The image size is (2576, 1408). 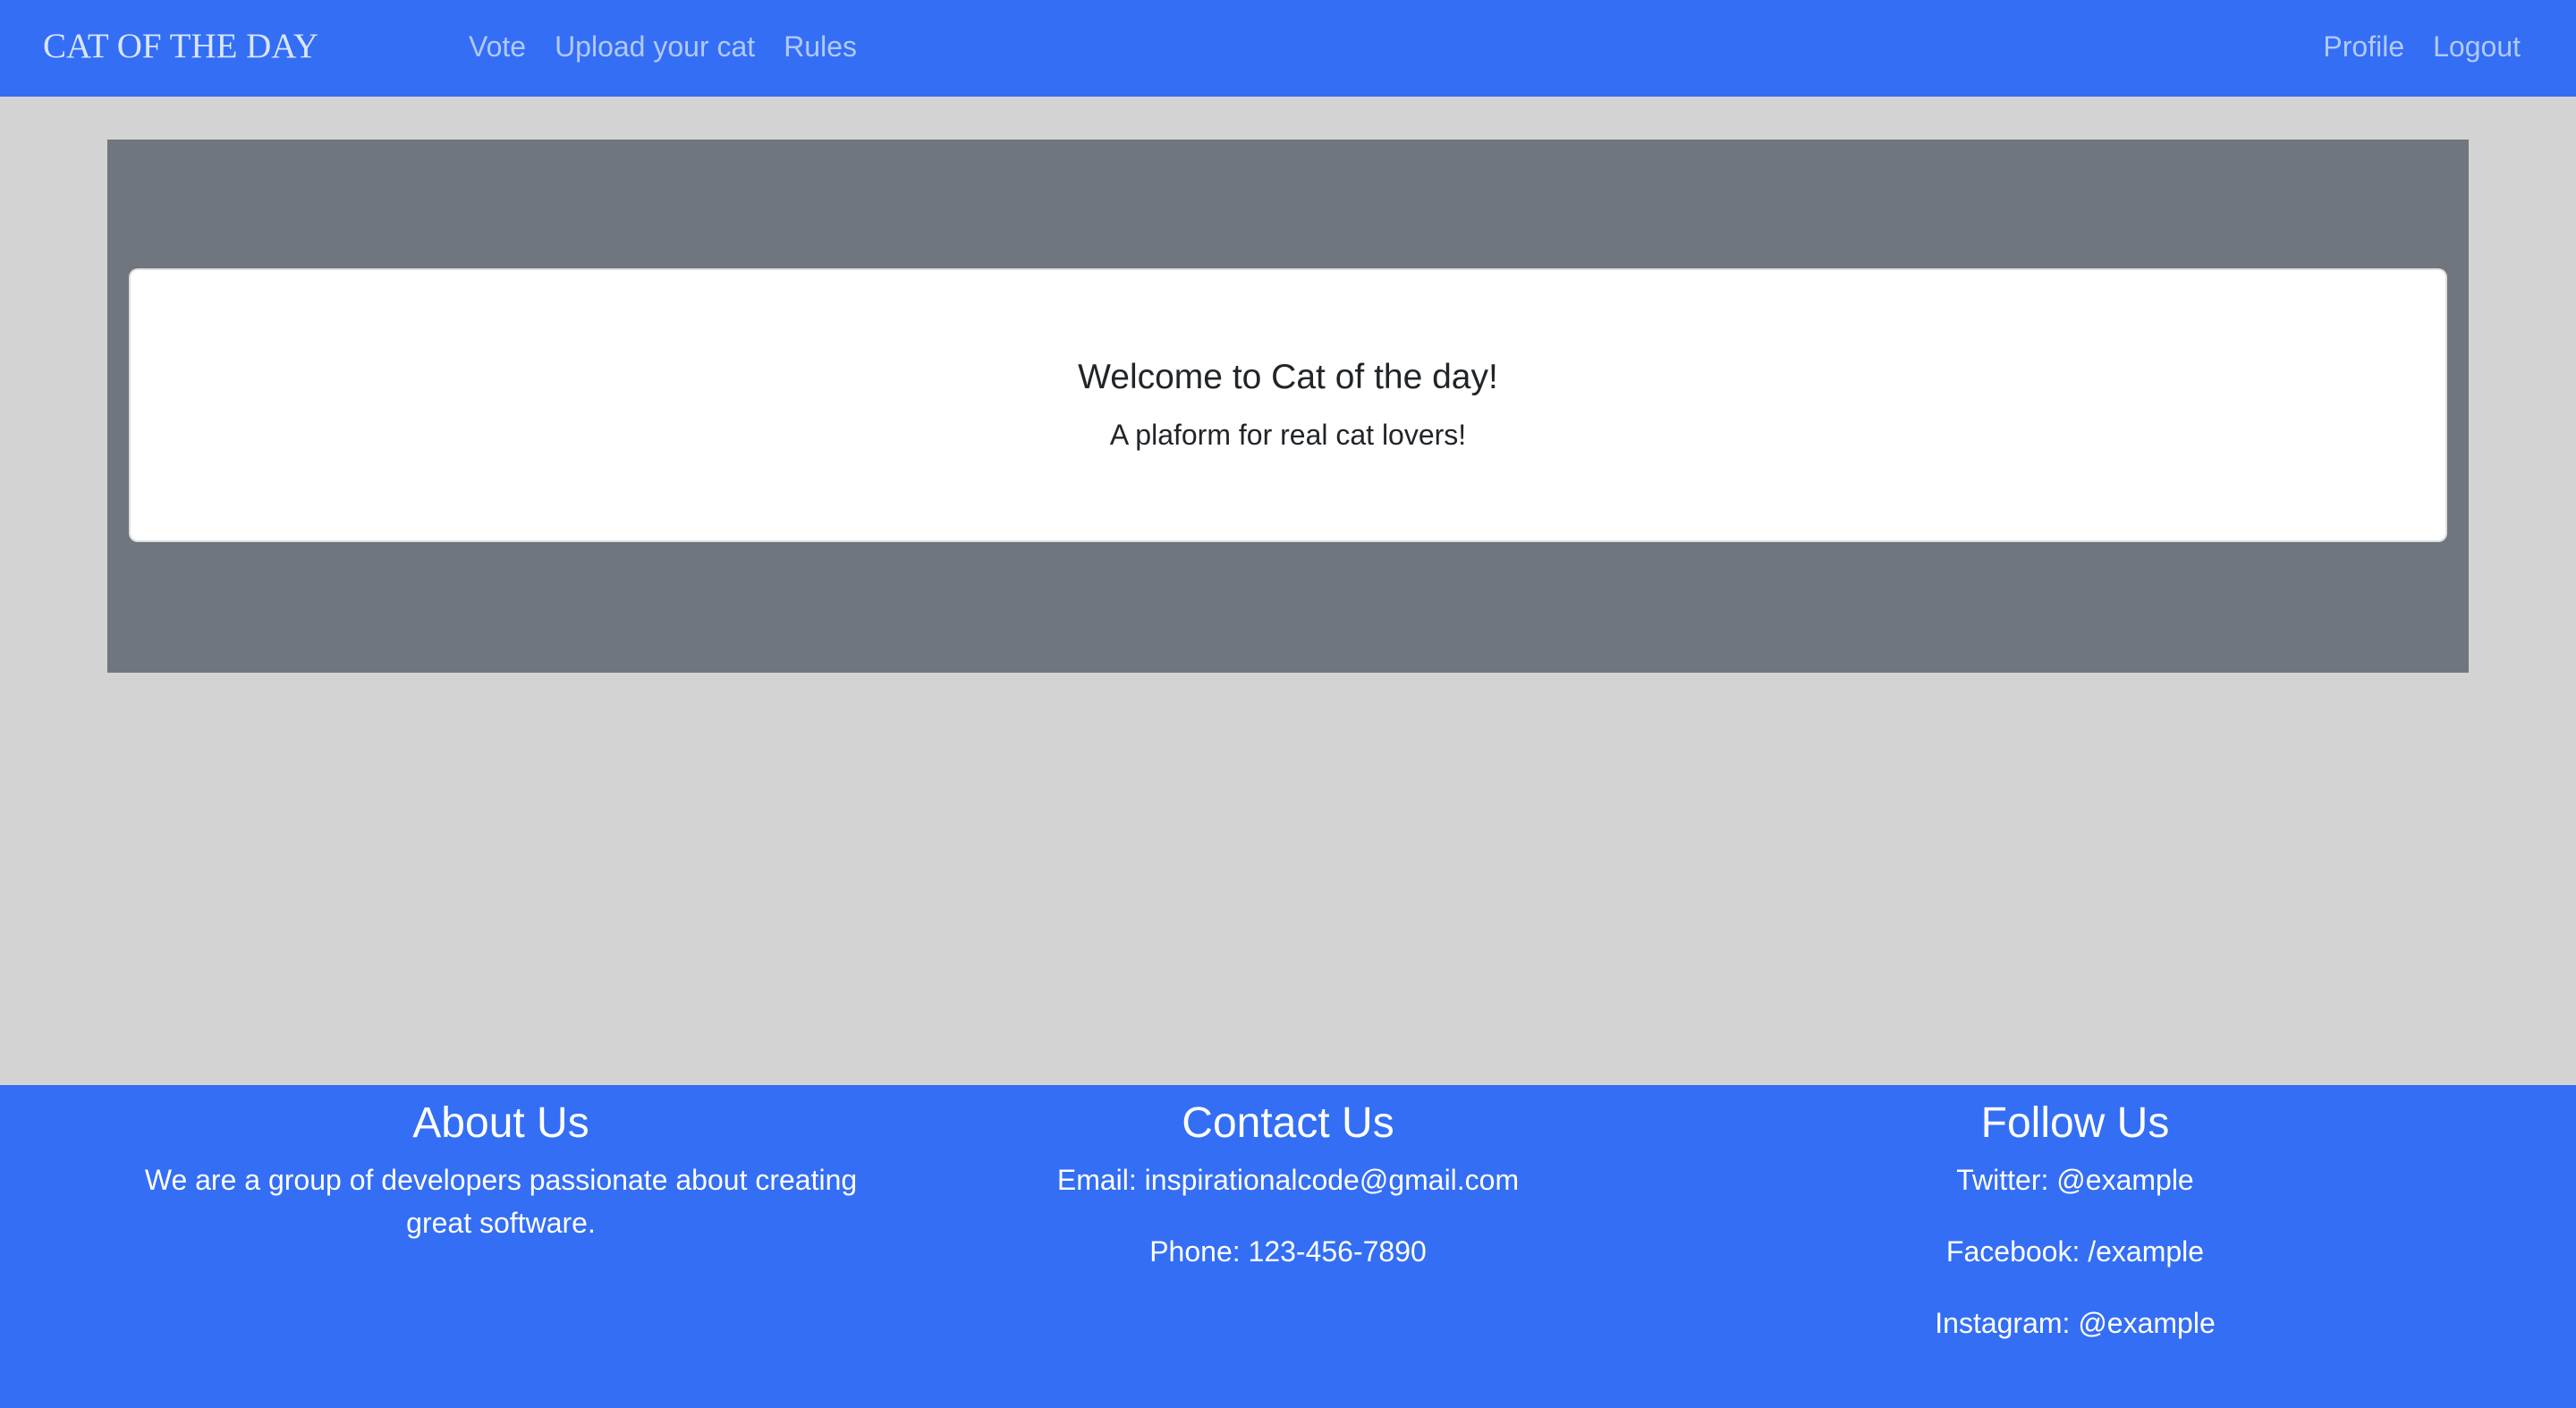 What do you see at coordinates (2075, 1180) in the screenshot?
I see `follow-twitter: Twitter: @example` at bounding box center [2075, 1180].